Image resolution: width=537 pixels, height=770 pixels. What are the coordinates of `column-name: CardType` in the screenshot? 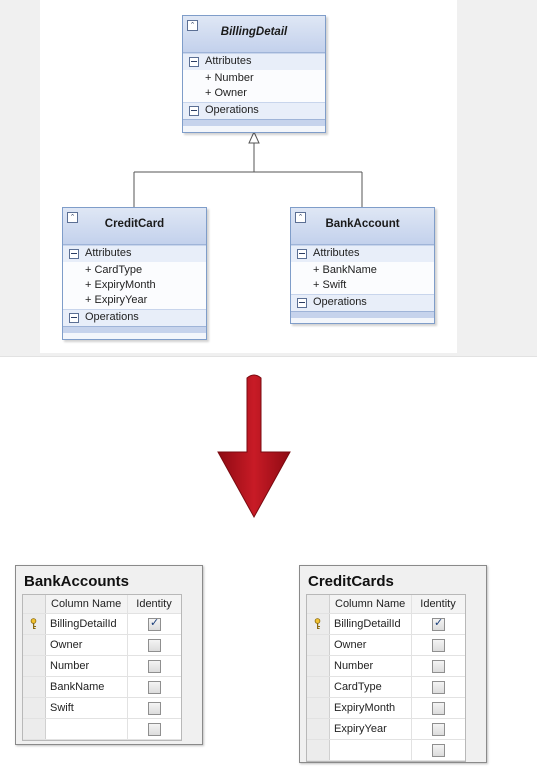 It's located at (370, 687).